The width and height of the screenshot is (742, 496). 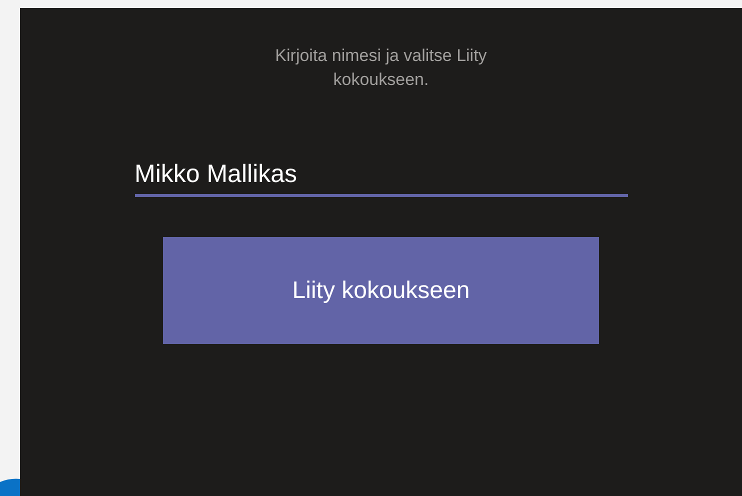 I want to click on name-field: Mikko Mallikas, so click(x=381, y=177).